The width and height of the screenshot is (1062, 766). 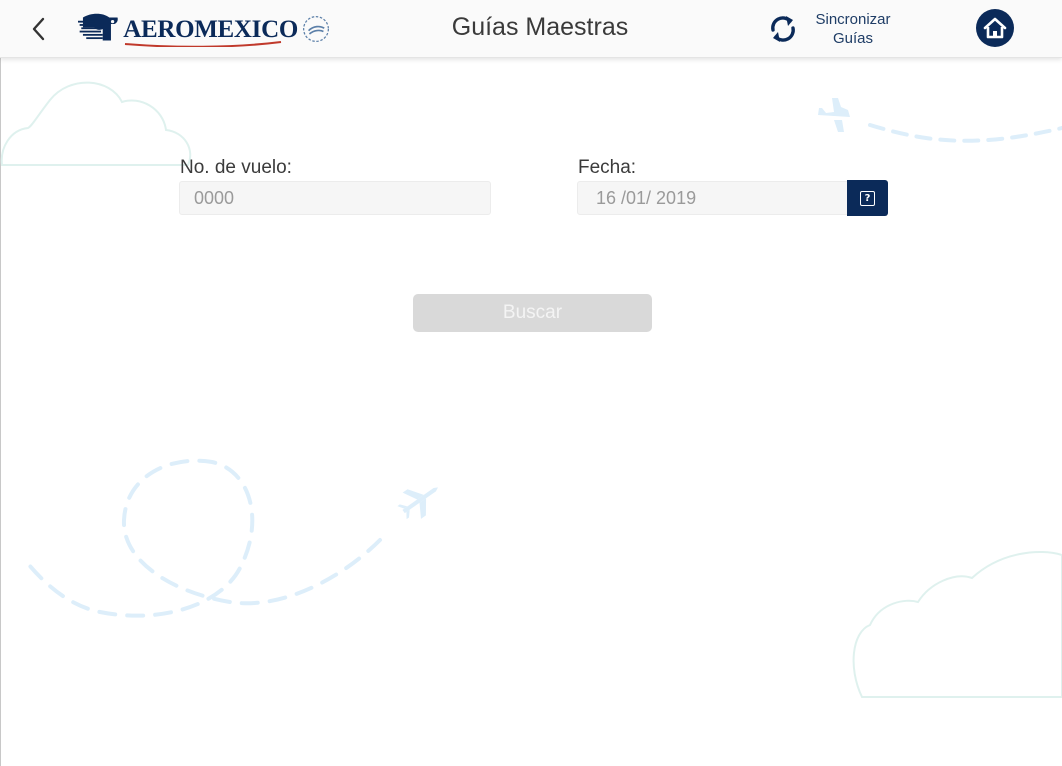 What do you see at coordinates (540, 27) in the screenshot?
I see `page-title: Guías Maestras` at bounding box center [540, 27].